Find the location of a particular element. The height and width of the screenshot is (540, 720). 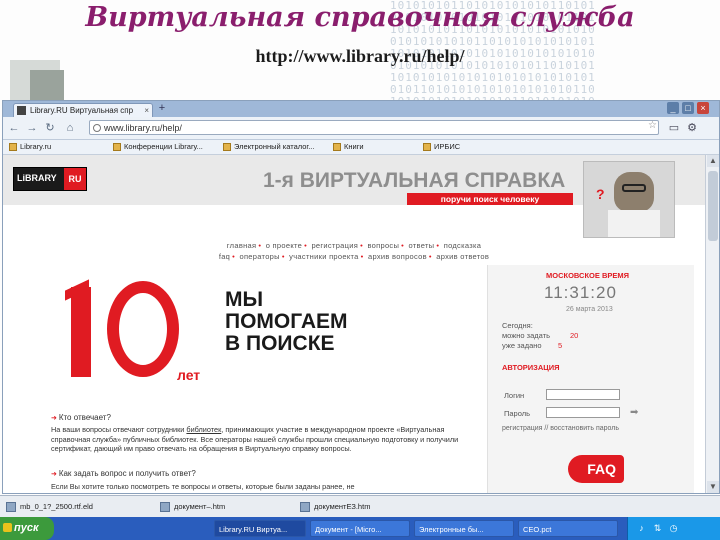

download-item: документЕЗ.htm is located at coordinates (335, 507).